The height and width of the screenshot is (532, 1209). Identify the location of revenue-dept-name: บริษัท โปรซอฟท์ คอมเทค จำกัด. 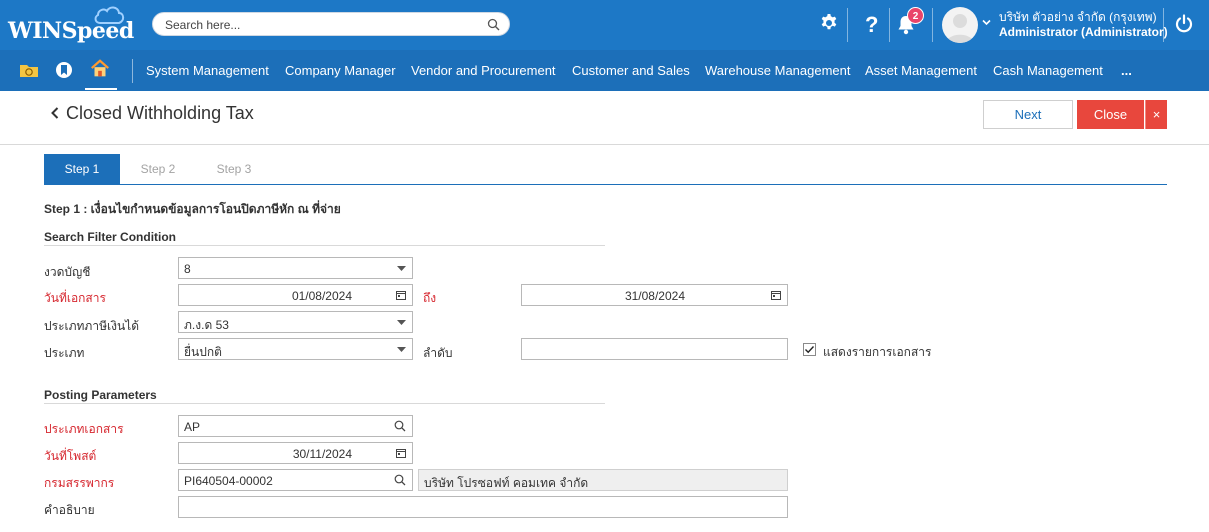
(506, 483).